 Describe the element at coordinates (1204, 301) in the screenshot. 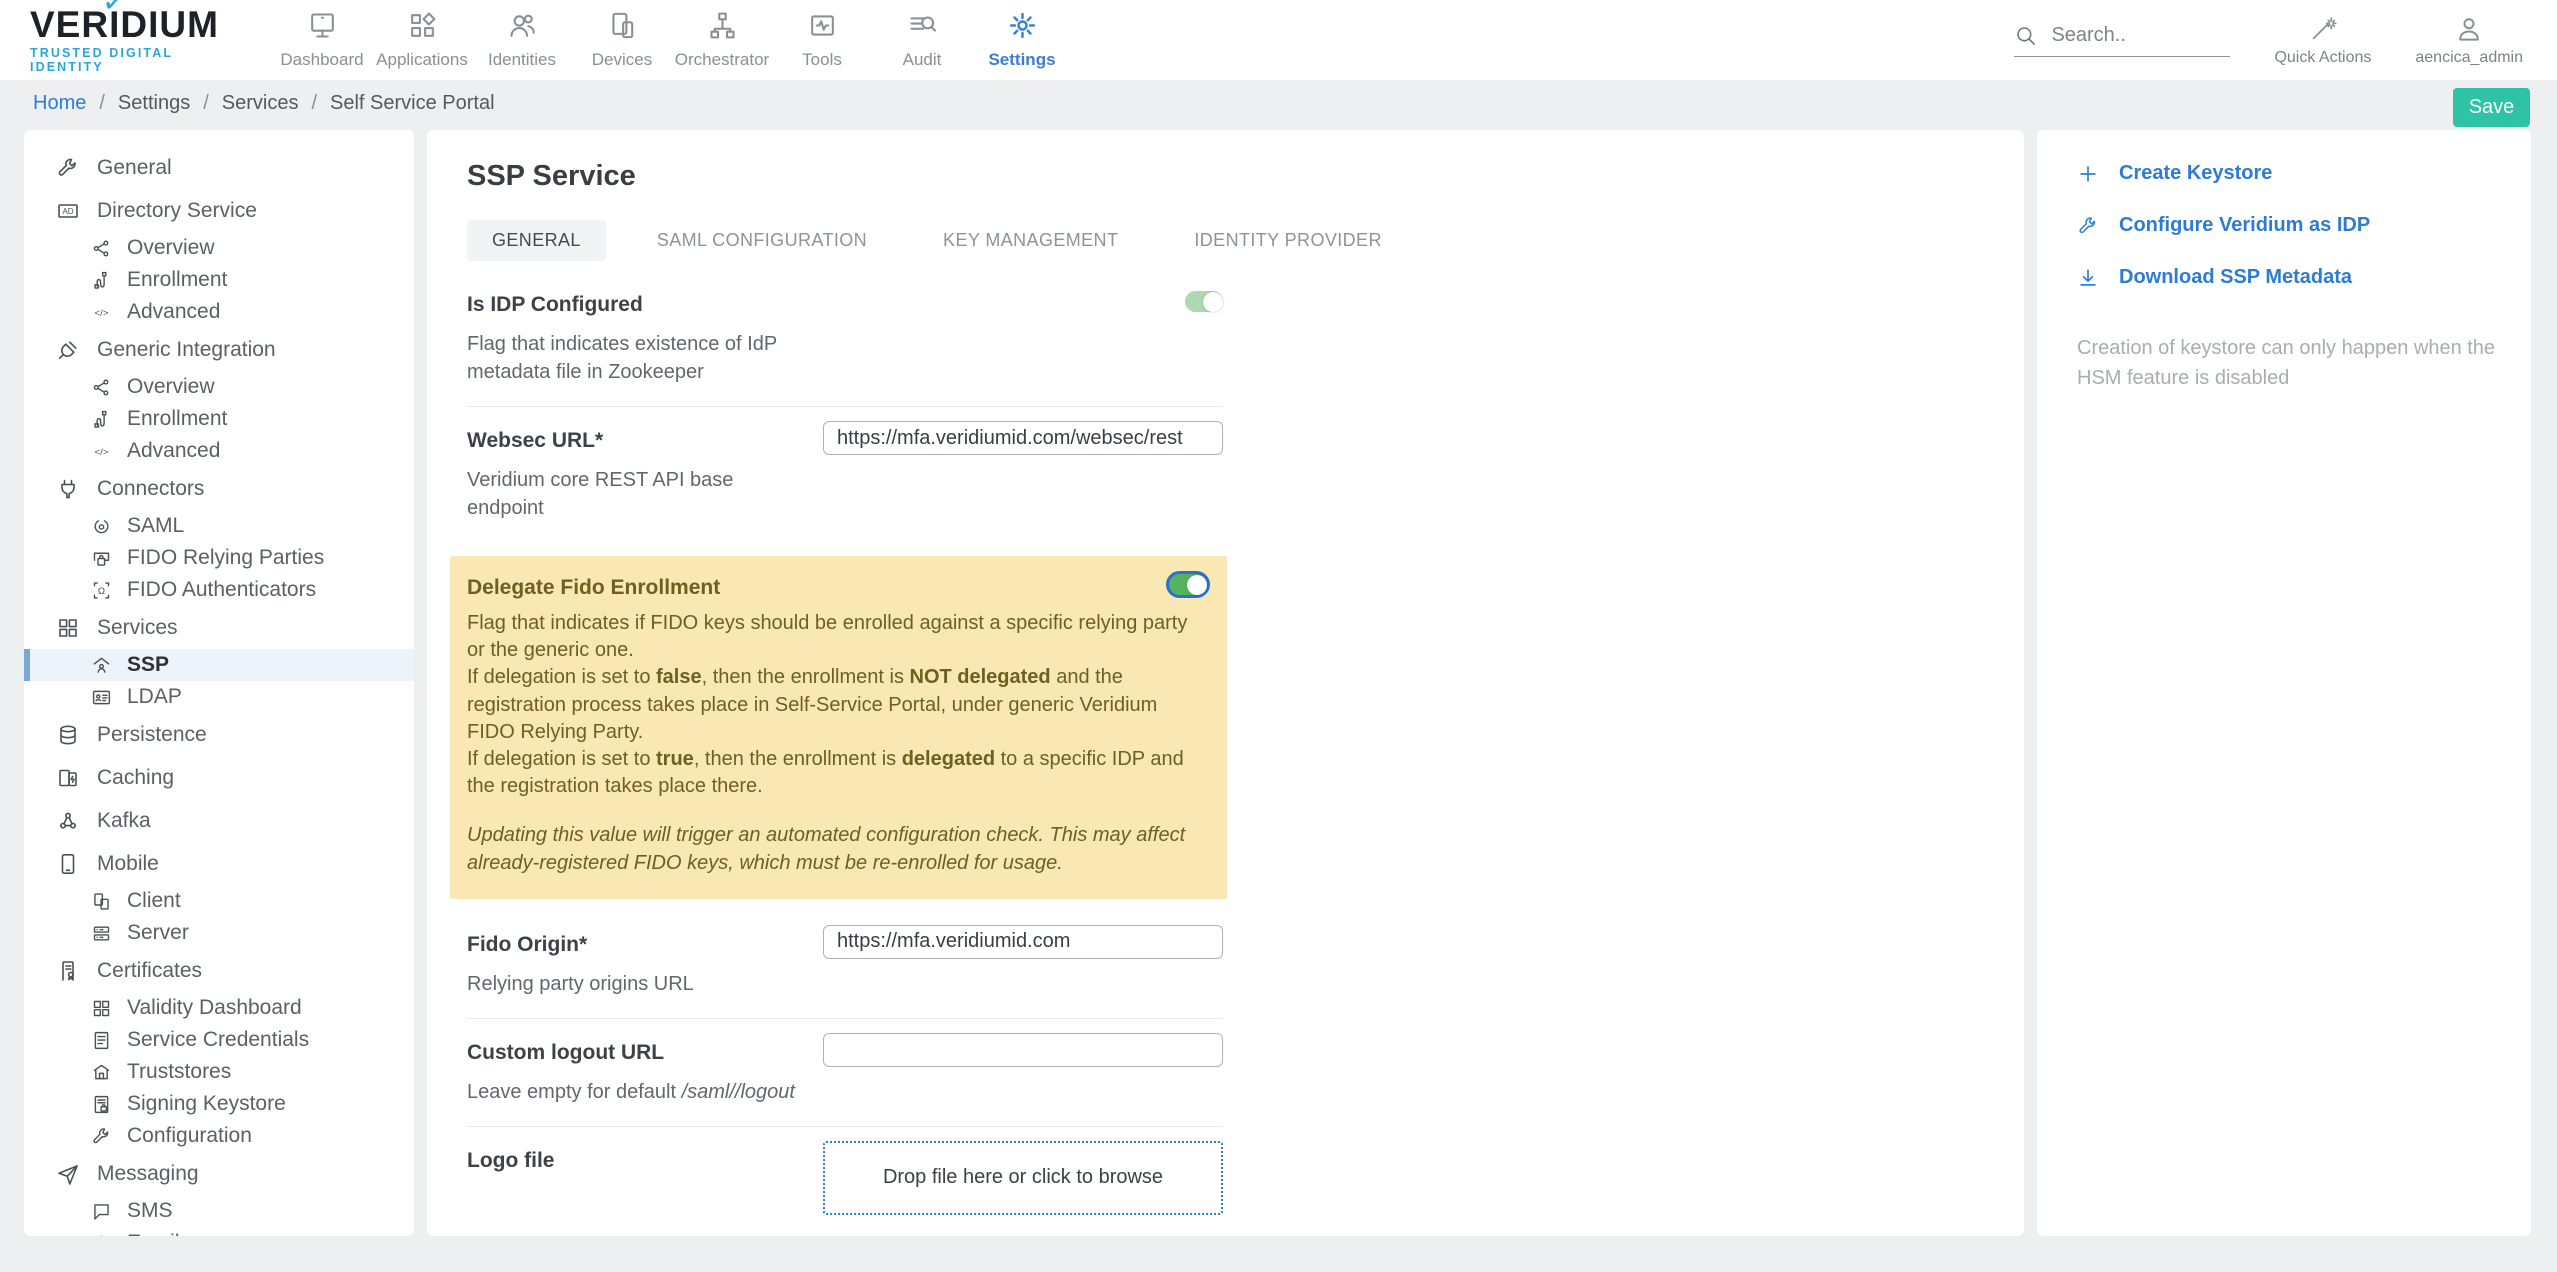

I see `is-idp-configured-toggle` at that location.